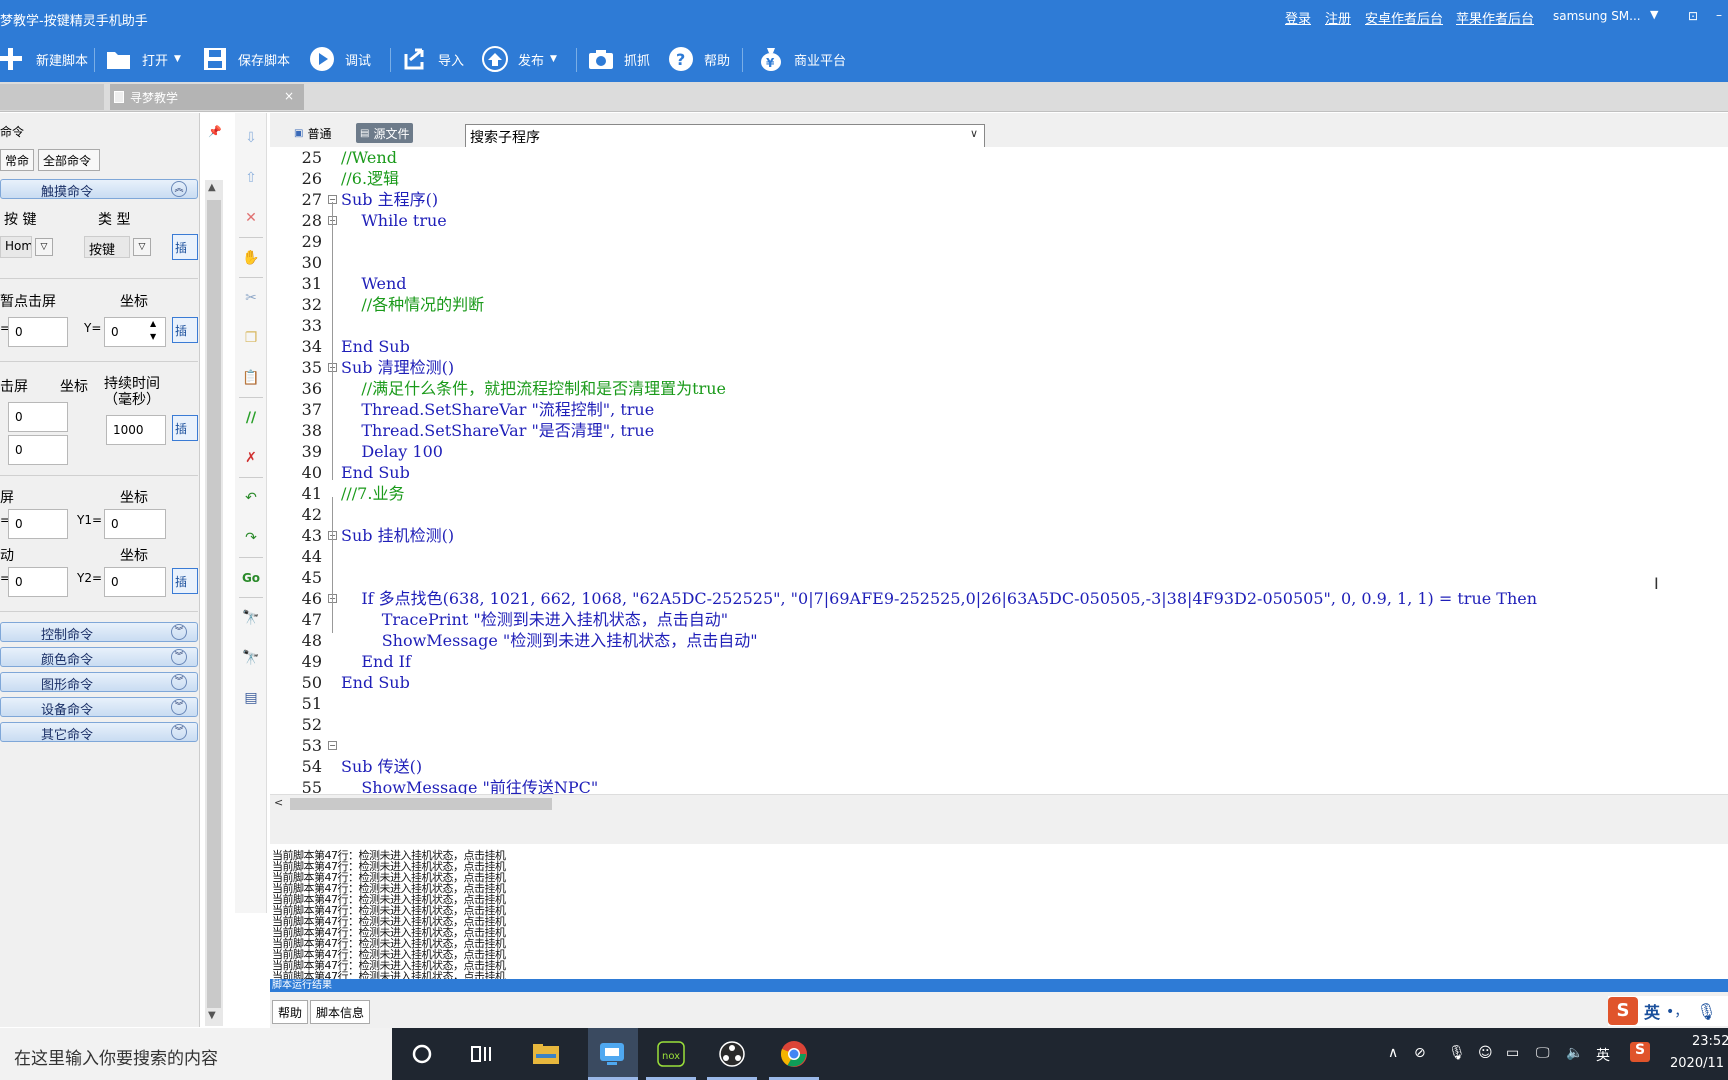 The height and width of the screenshot is (1080, 1728). Describe the element at coordinates (1512, 1053) in the screenshot. I see `battery-icon: ▭` at that location.